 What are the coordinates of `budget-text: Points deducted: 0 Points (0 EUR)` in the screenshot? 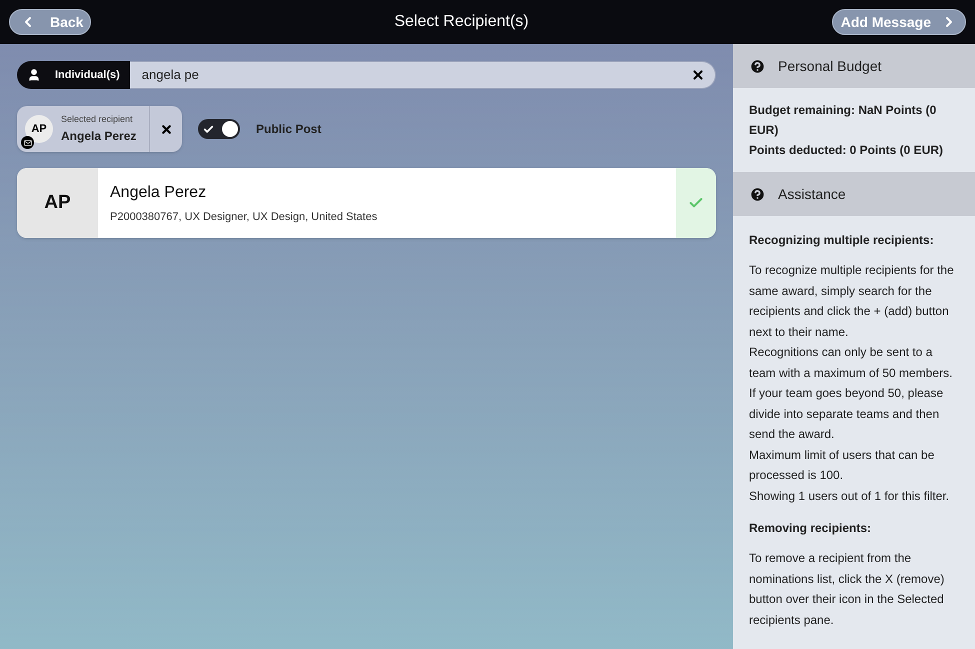 It's located at (846, 150).